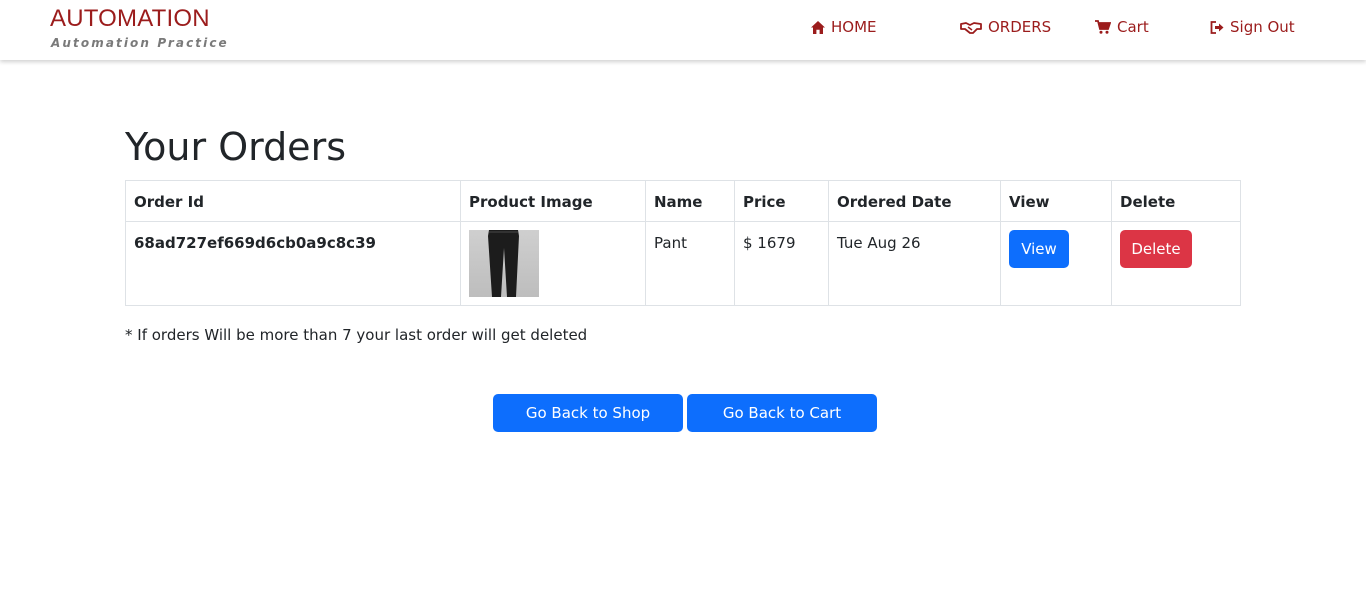 This screenshot has height=599, width=1366. I want to click on nav-signout-label: Sign Out, so click(1262, 27).